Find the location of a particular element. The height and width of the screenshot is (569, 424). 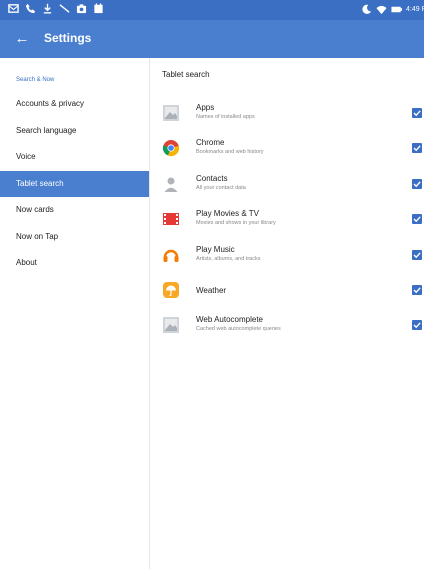

moon-icon is located at coordinates (366, 9).